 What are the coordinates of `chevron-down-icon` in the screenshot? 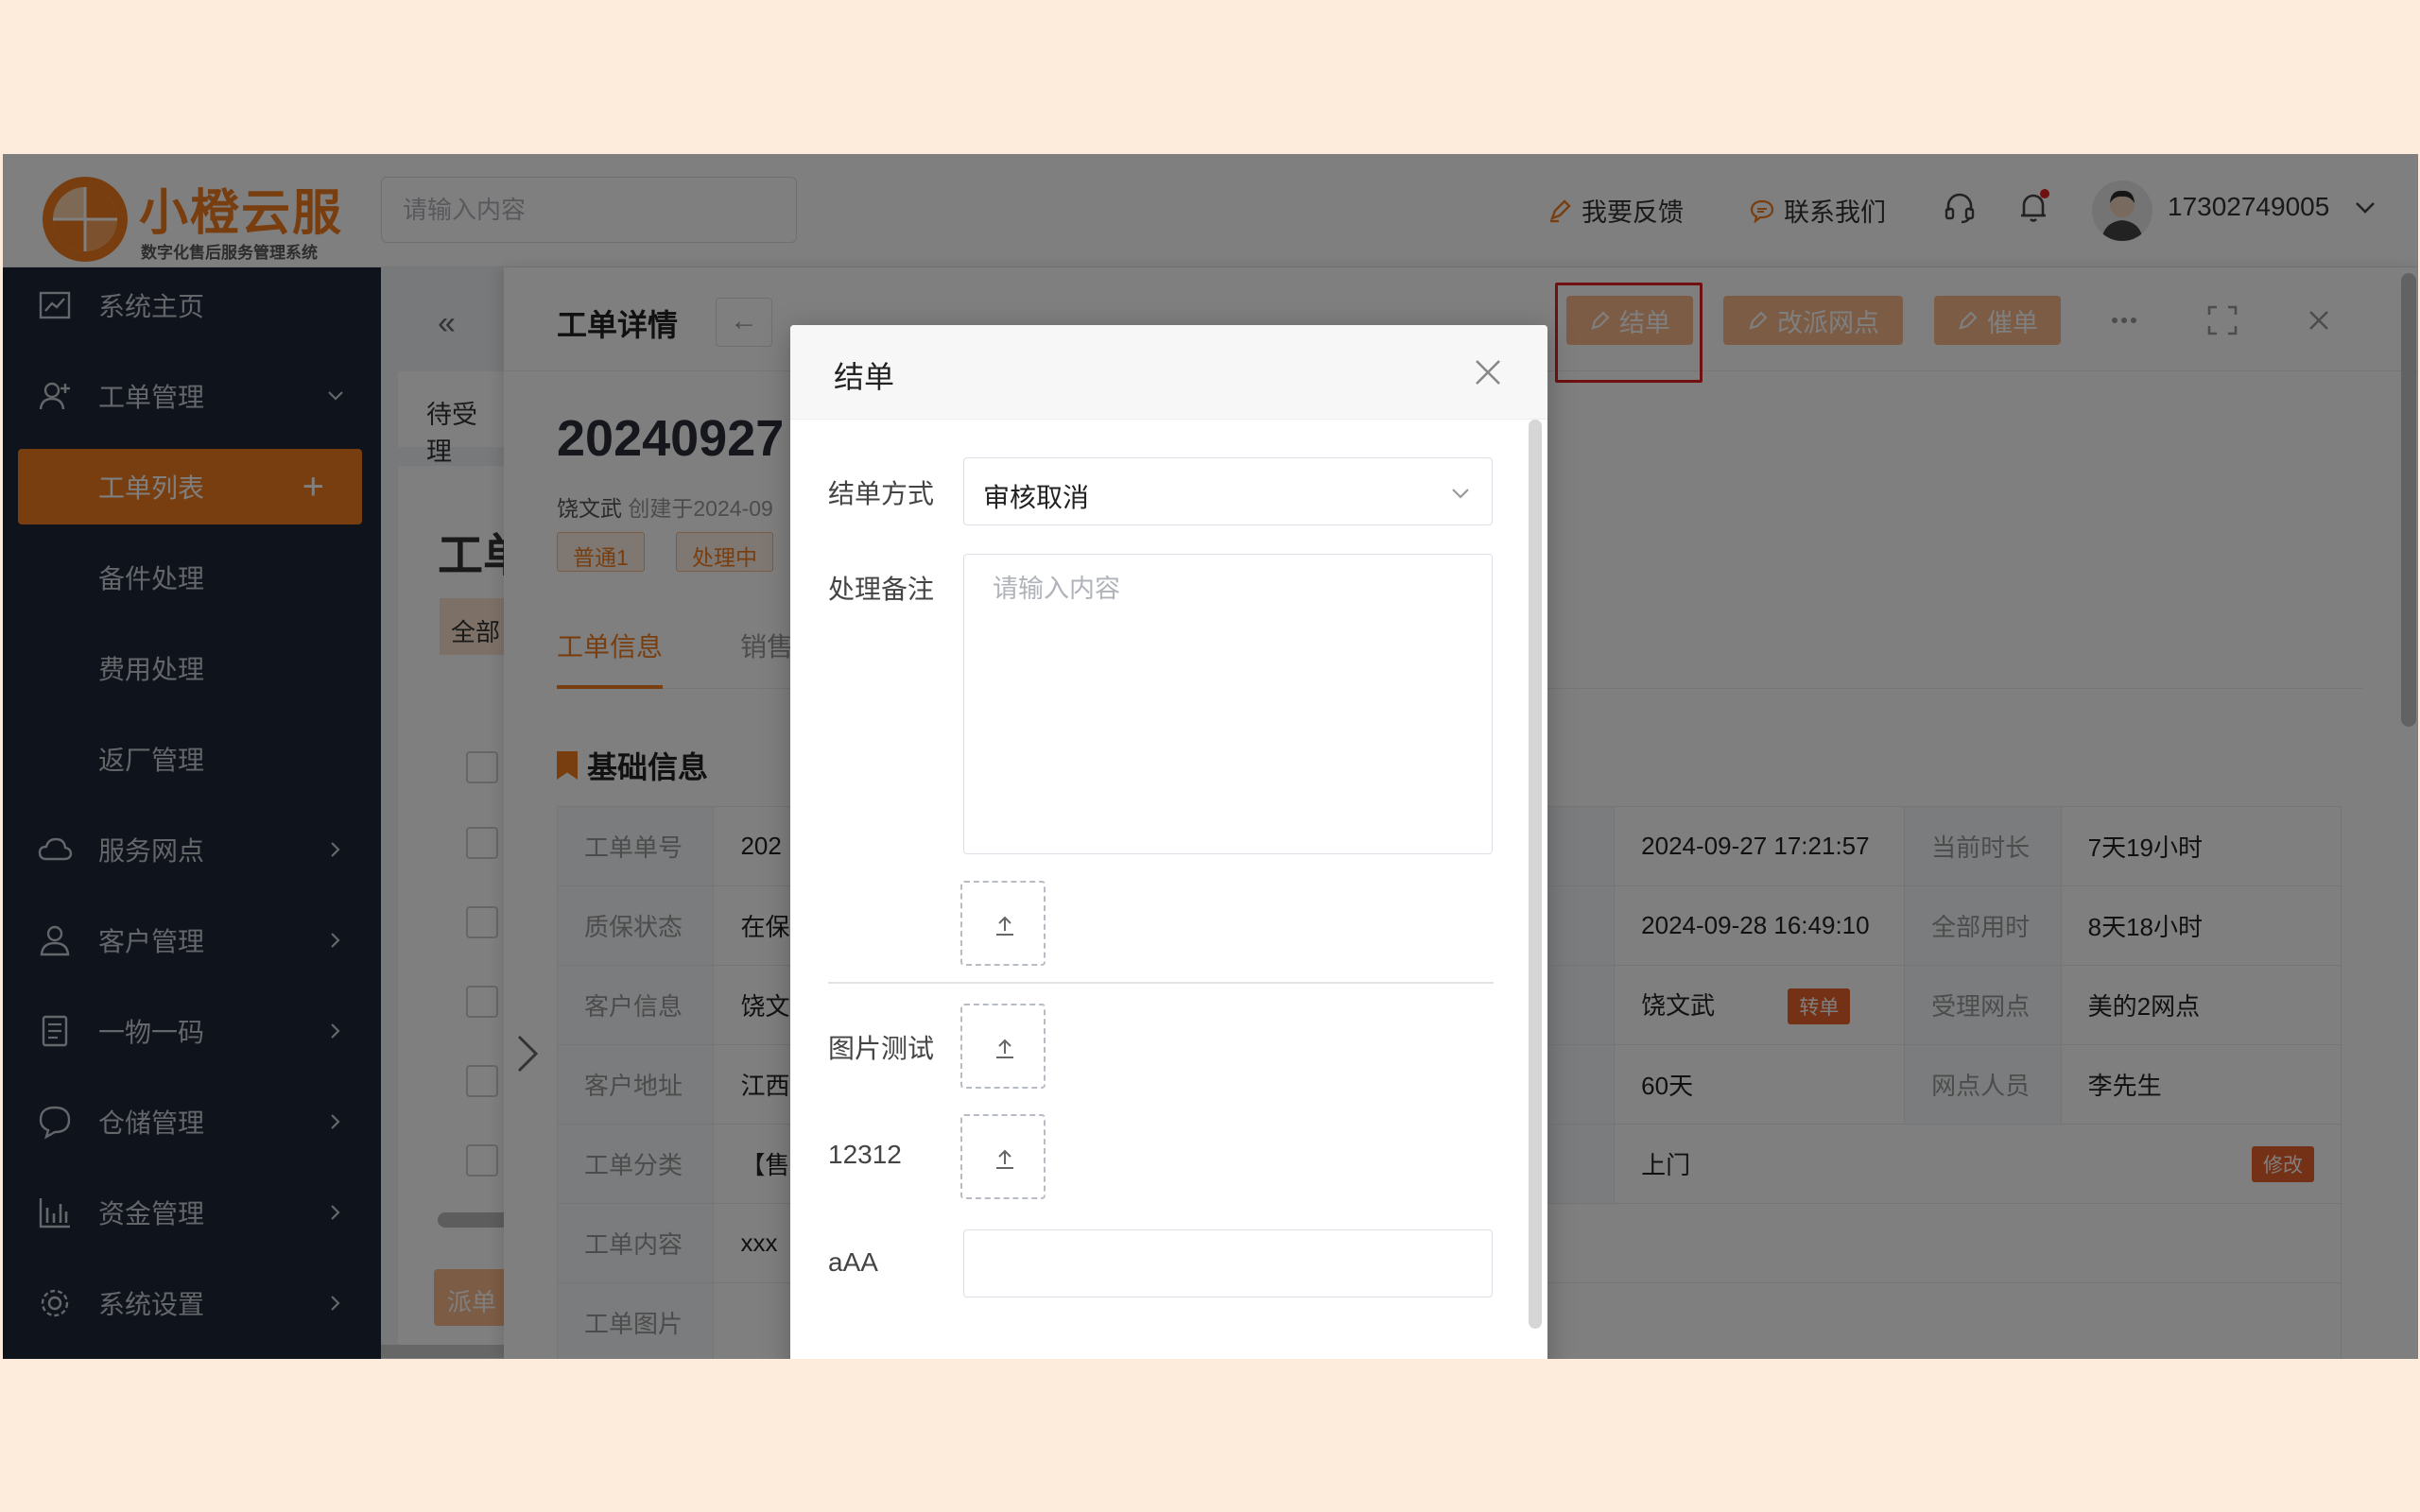 It's located at (1460, 494).